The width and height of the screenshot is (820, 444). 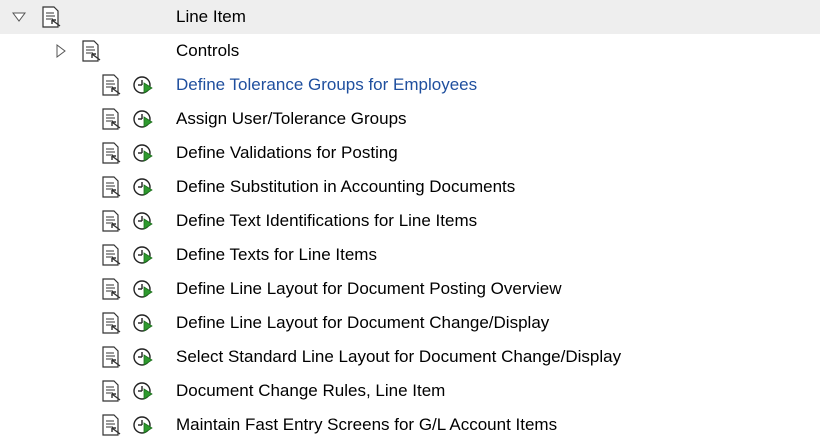 I want to click on tree-node-controls: Controls, so click(x=410, y=51).